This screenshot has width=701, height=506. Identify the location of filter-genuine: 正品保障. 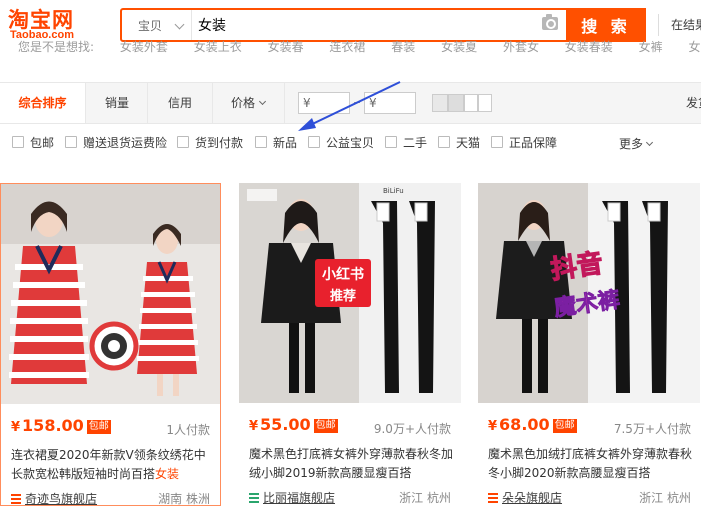
(524, 142).